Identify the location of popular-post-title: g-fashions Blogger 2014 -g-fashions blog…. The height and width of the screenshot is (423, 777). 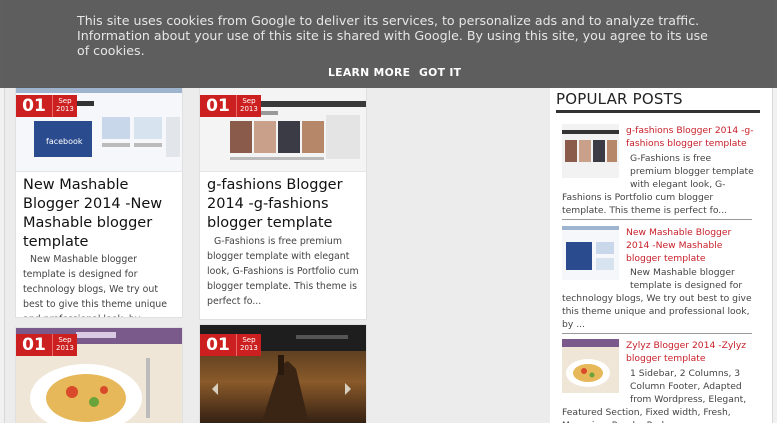
(691, 137).